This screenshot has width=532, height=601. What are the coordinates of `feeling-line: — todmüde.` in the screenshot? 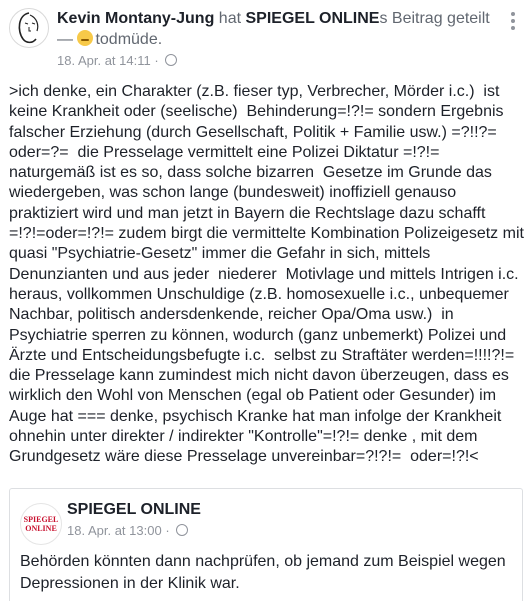 It's located at (109, 40).